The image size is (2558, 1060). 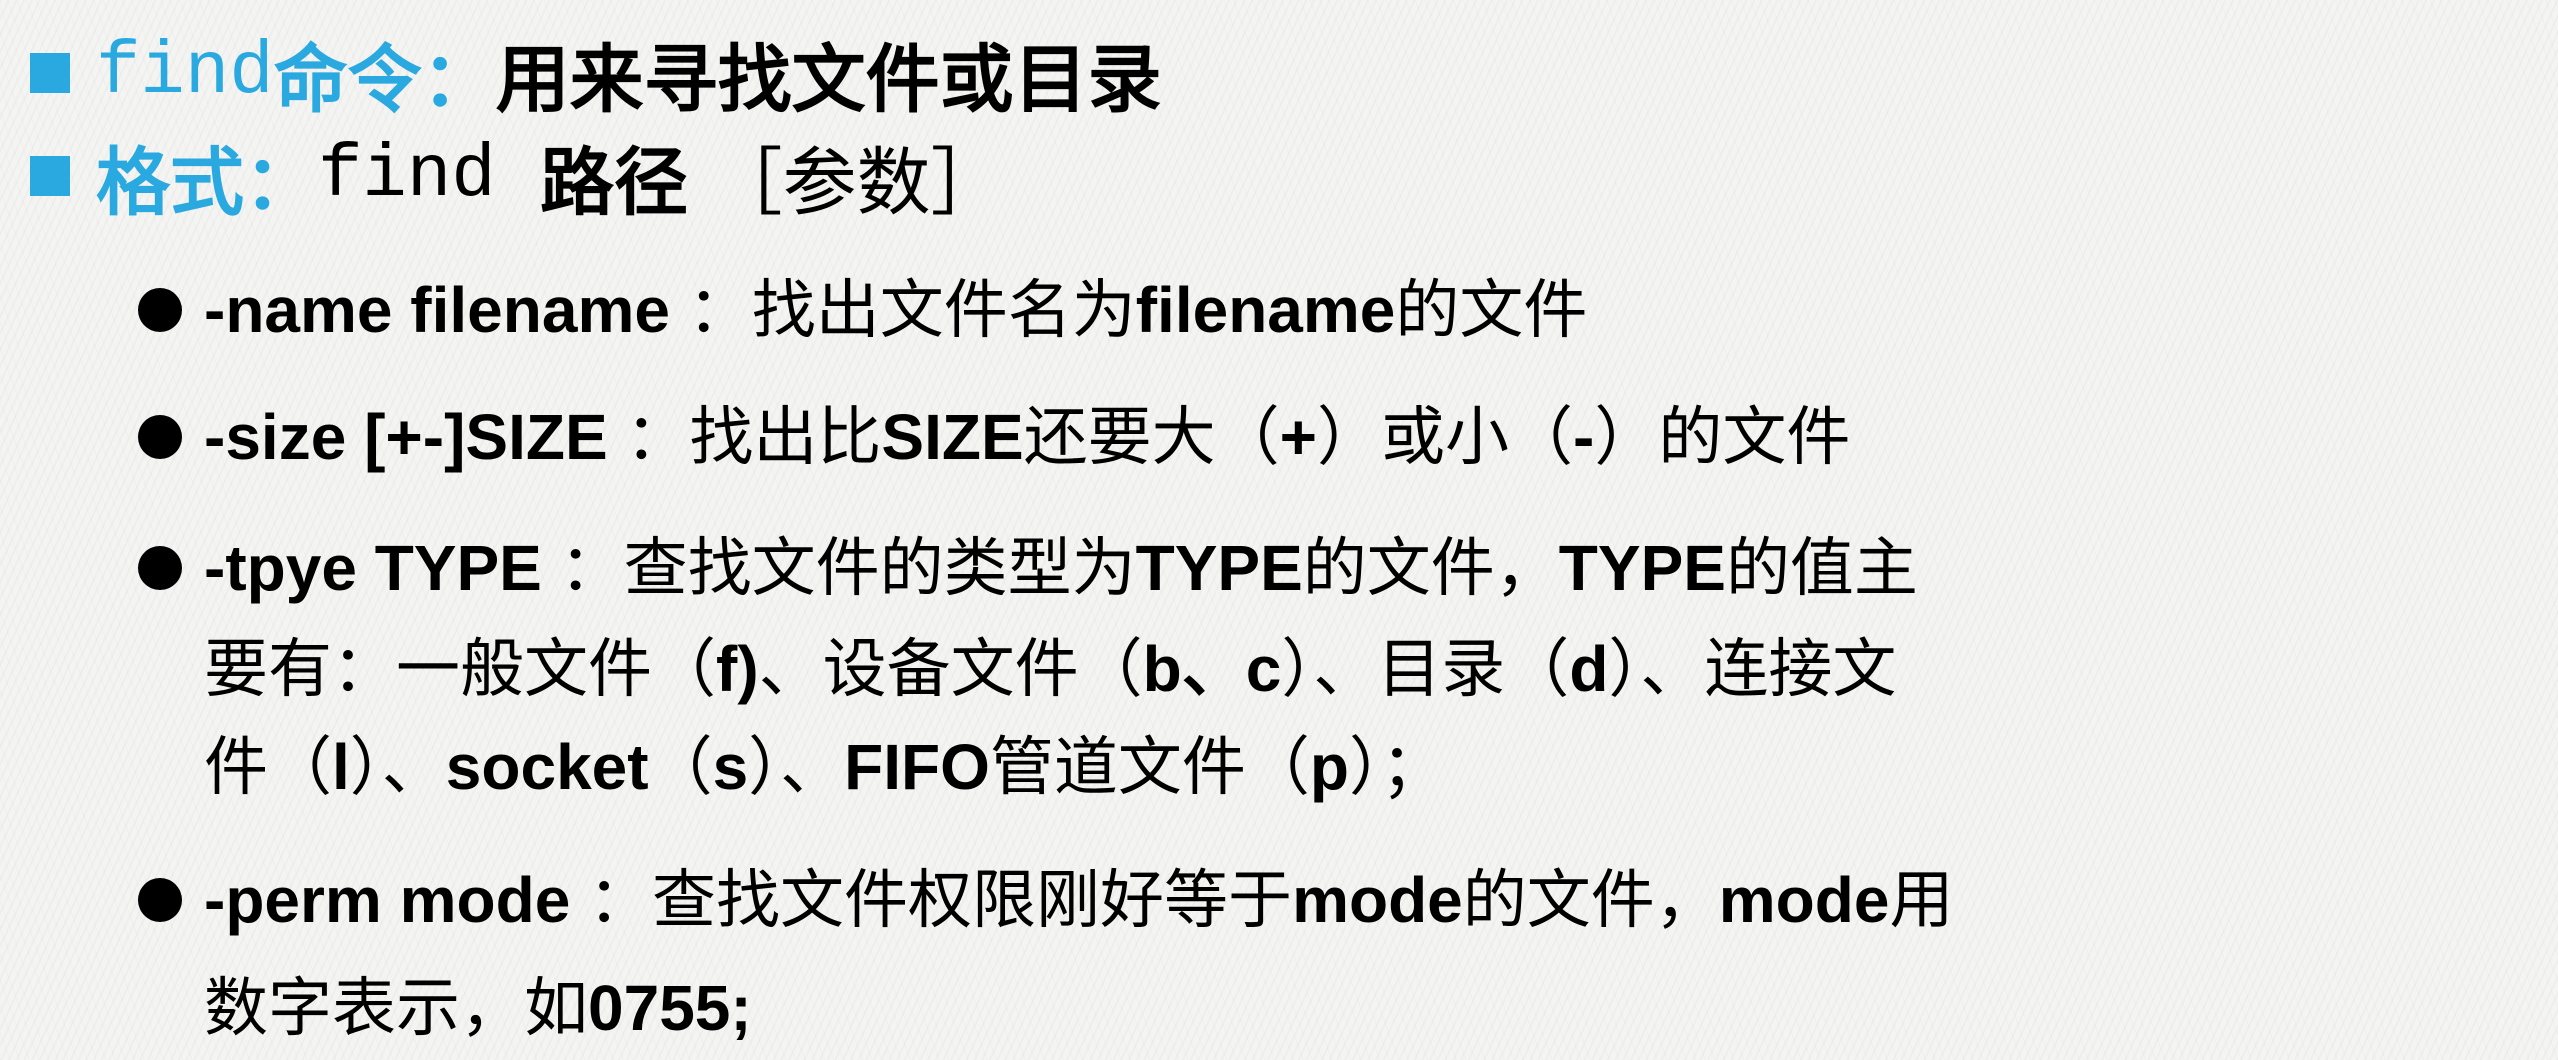 What do you see at coordinates (1212, 669) in the screenshot?
I see `option-keyword: b、c` at bounding box center [1212, 669].